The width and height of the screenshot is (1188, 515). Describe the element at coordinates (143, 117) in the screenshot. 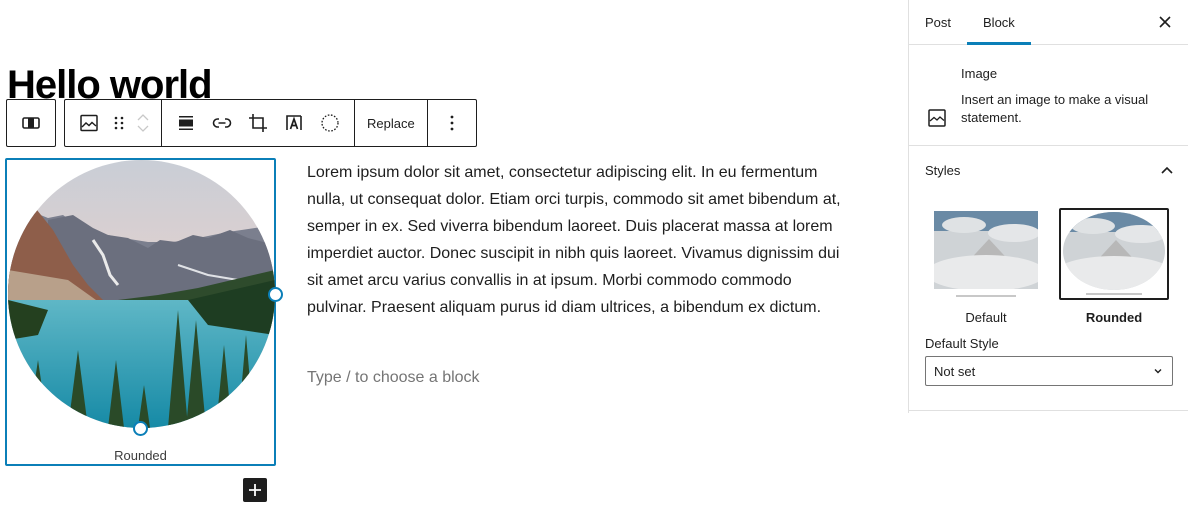

I see `move-up-icon` at that location.